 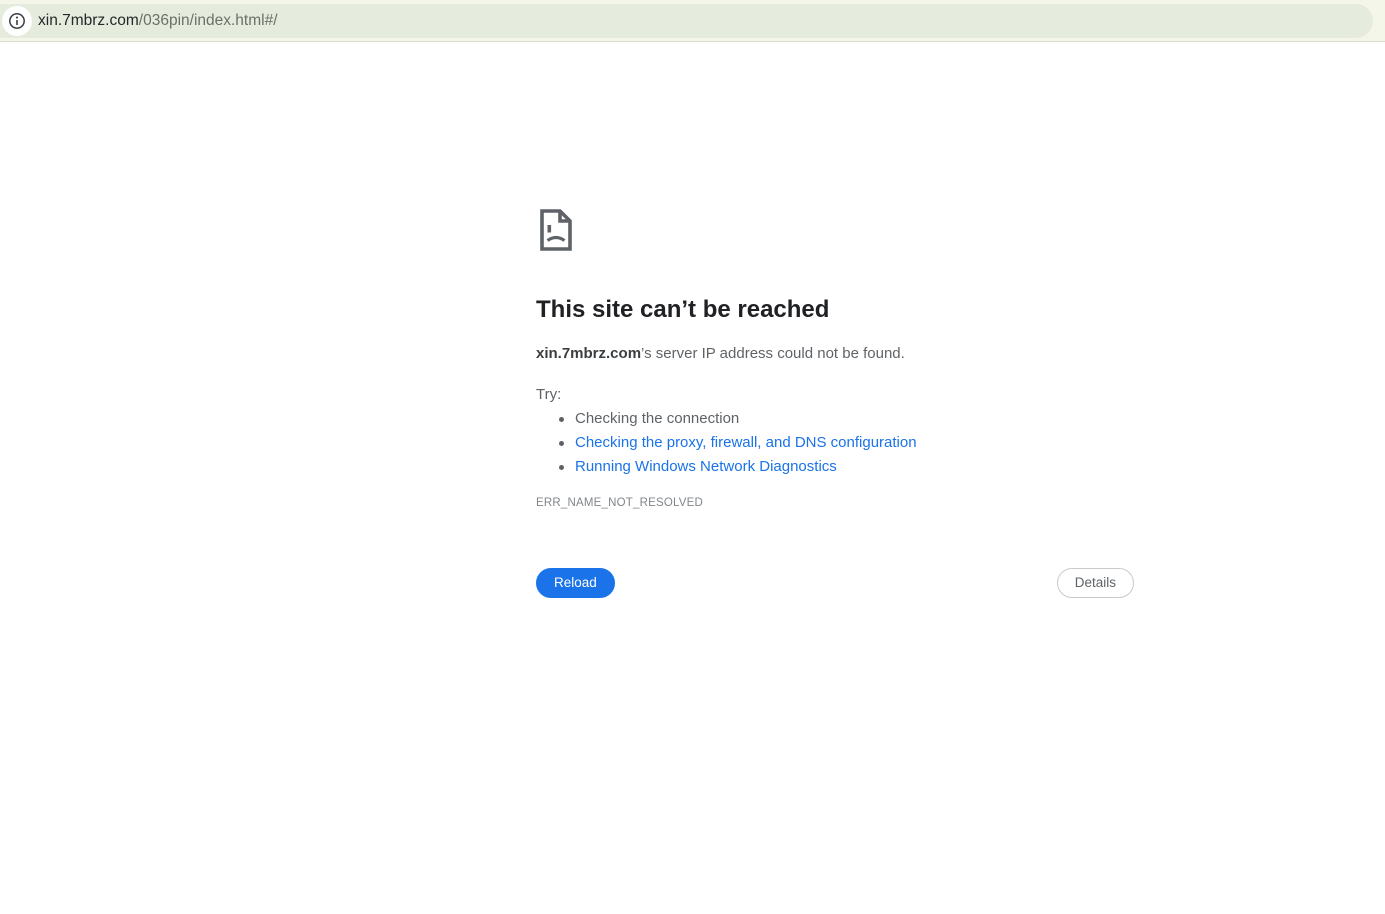 I want to click on url-text: xin.7mbrz.com/036pin/index.html#/, so click(x=158, y=21).